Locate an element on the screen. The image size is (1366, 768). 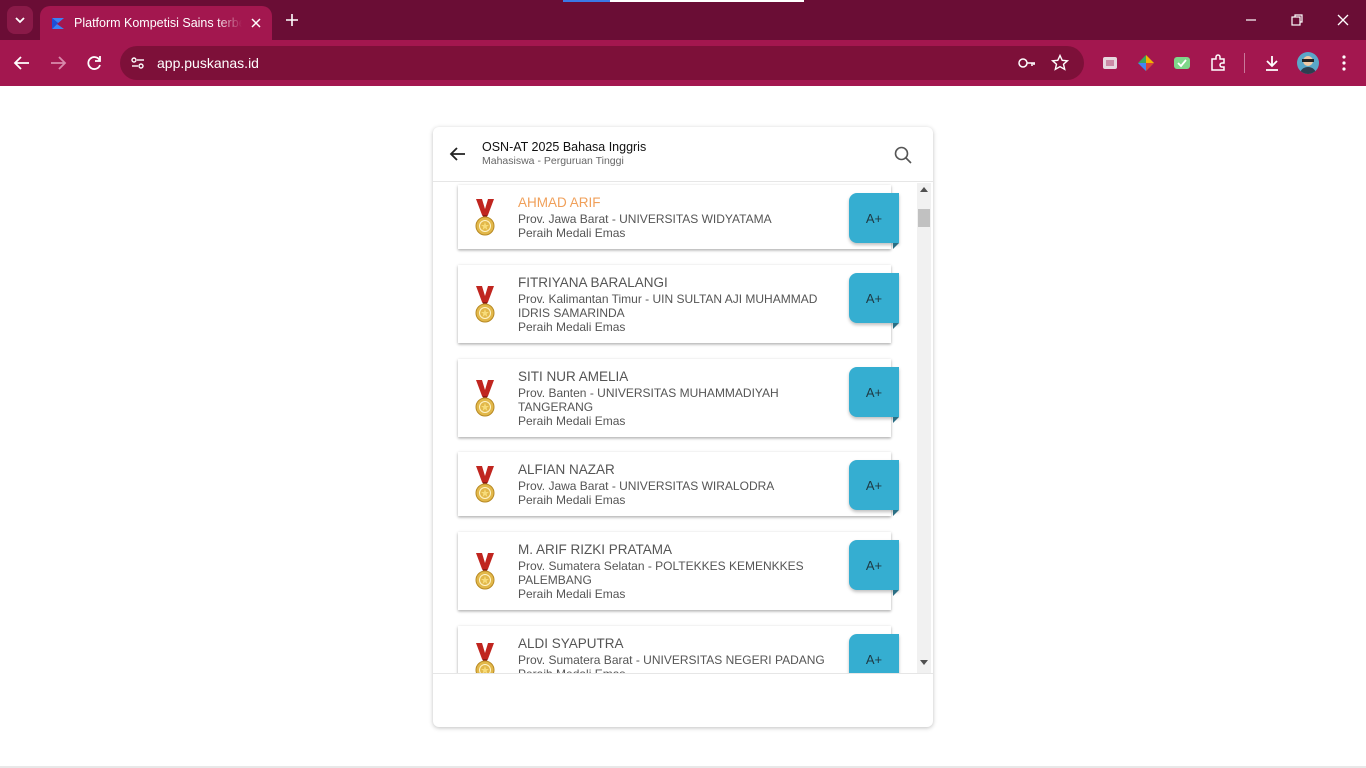
forward-arrow-icon is located at coordinates (58, 63).